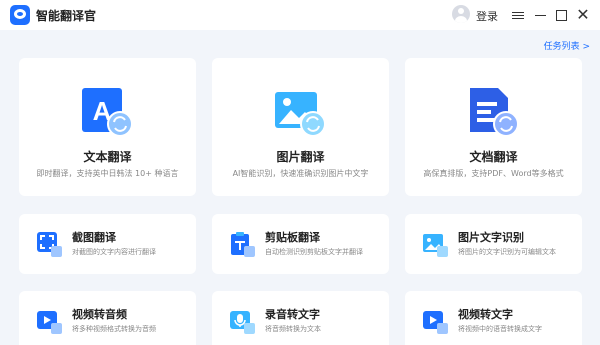 The image size is (600, 345). I want to click on clipboard-translate-icon, so click(243, 244).